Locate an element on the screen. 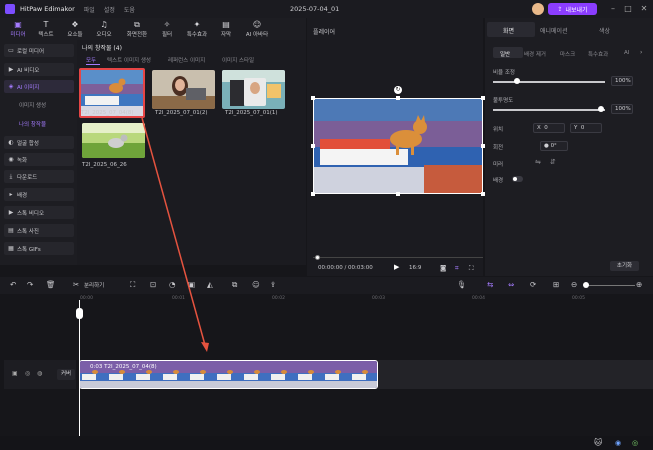 The width and height of the screenshot is (653, 450). track-video-icon: ▣ is located at coordinates (15, 373).